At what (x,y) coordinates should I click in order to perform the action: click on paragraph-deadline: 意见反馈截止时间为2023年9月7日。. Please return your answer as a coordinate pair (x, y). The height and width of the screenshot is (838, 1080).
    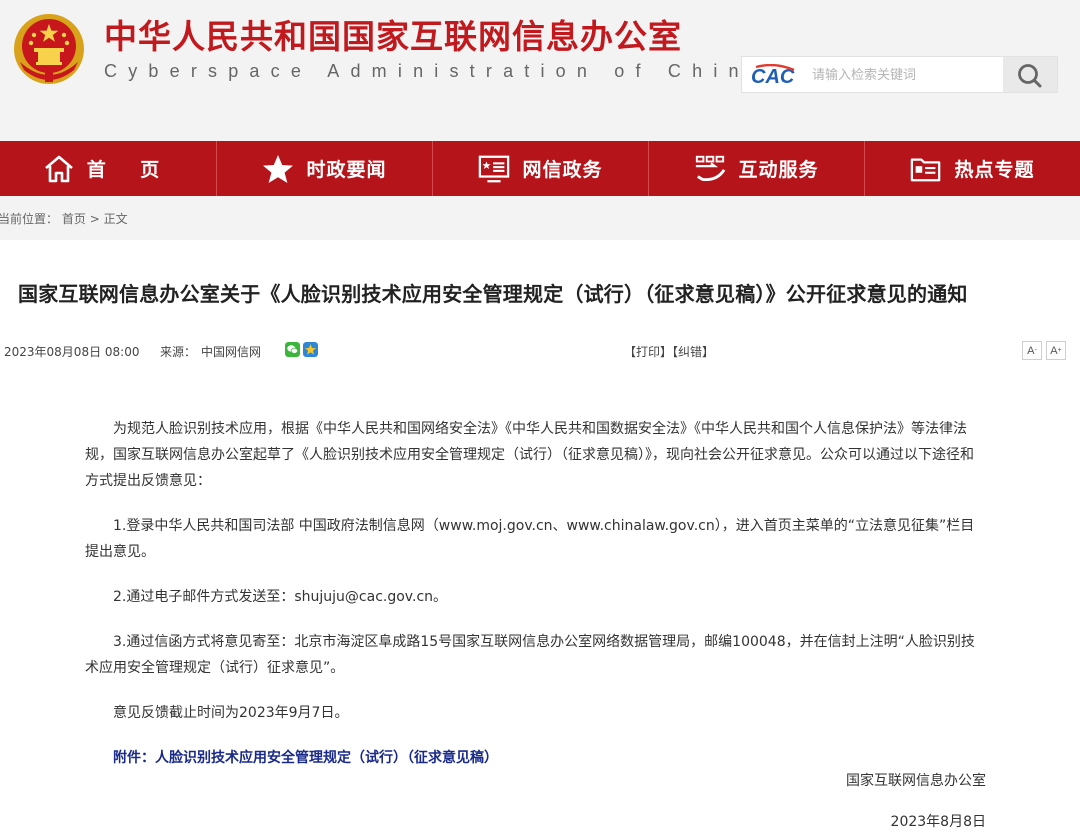
    Looking at the image, I should click on (231, 713).